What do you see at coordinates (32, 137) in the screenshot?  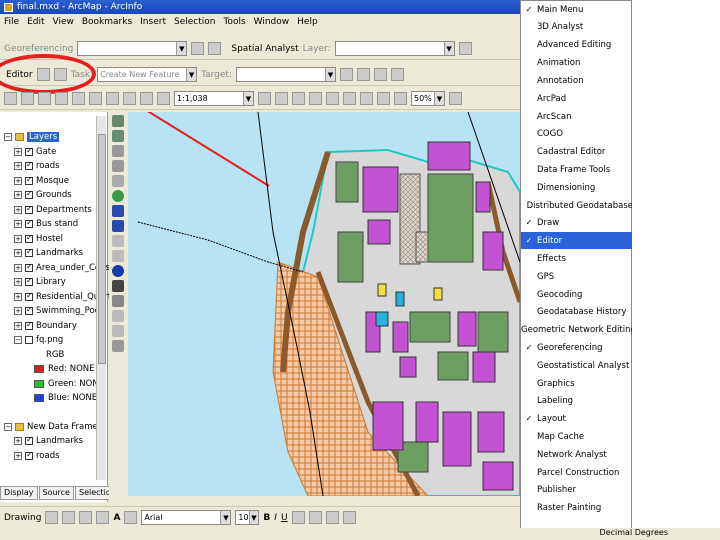 I see `layers-root: − Layers` at bounding box center [32, 137].